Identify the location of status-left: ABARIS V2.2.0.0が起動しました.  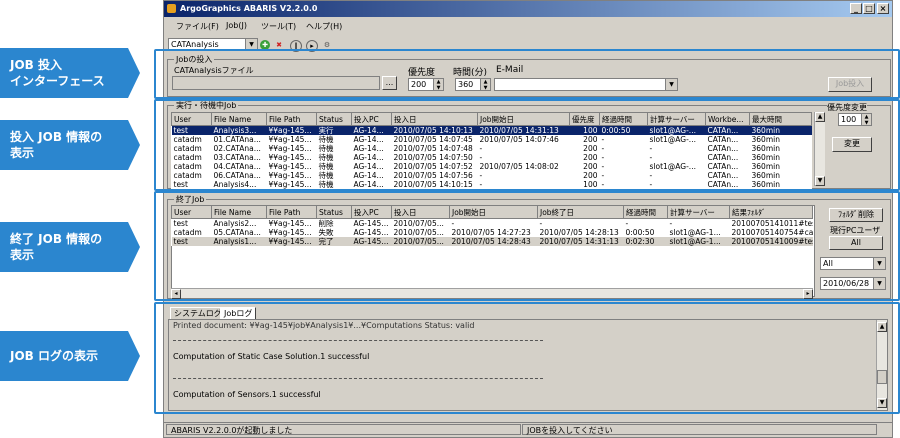
(343, 429).